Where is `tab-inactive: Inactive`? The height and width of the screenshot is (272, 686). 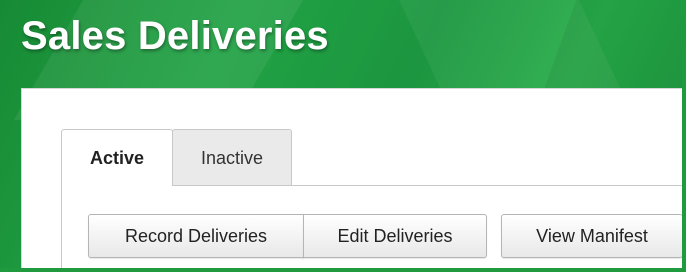
tab-inactive: Inactive is located at coordinates (232, 157).